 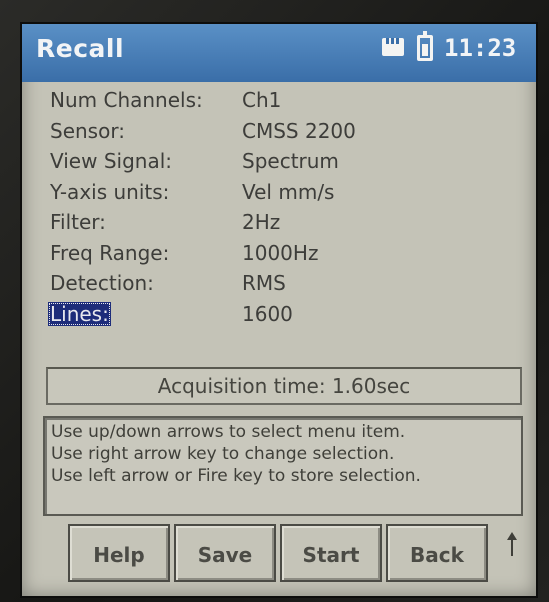 What do you see at coordinates (288, 191) in the screenshot?
I see `setting-value: Vel mm/s` at bounding box center [288, 191].